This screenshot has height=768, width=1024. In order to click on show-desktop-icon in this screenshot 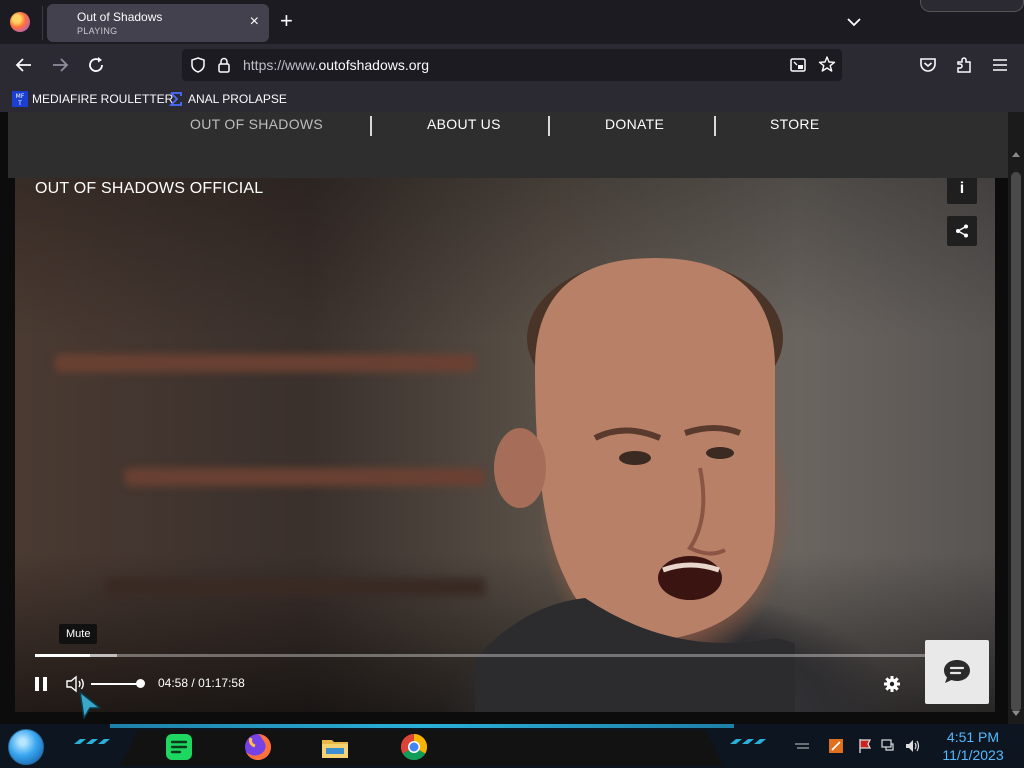, I will do `click(802, 746)`.